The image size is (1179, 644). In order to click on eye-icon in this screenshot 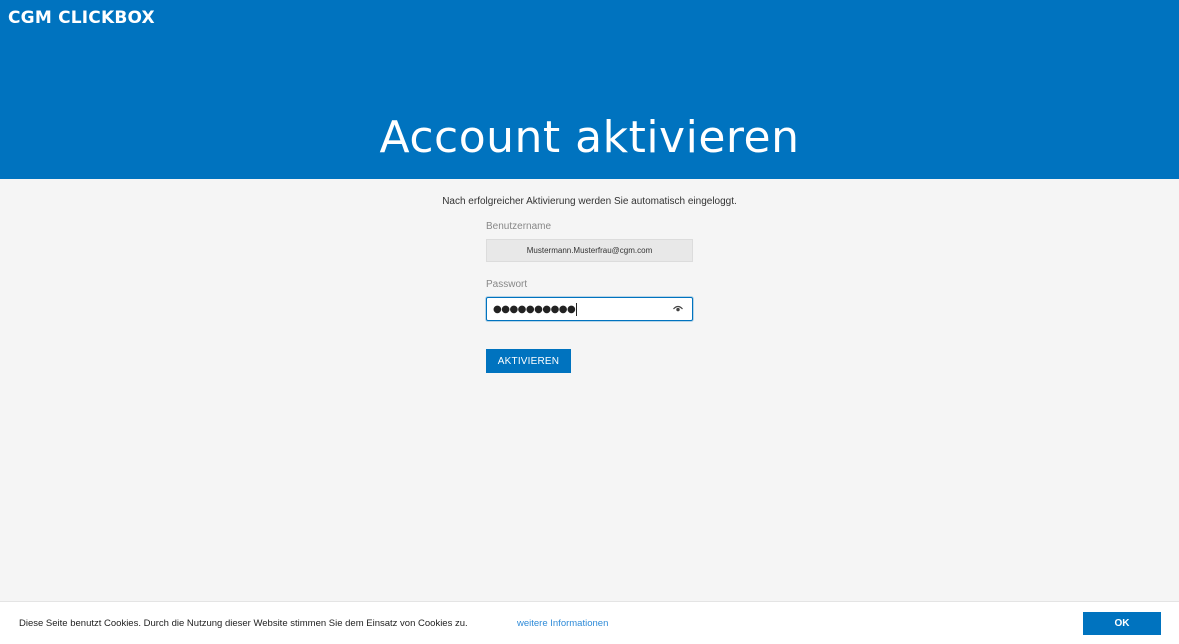, I will do `click(678, 309)`.